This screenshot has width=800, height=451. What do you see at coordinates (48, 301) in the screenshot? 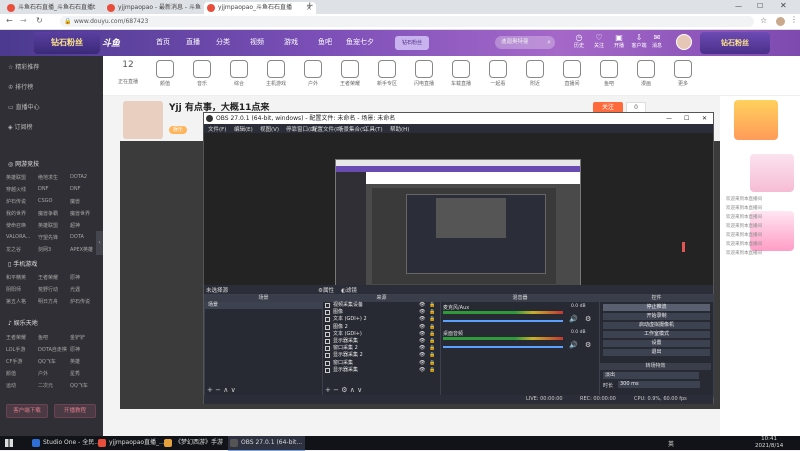
I see `sidebar-grid-item: 明日方舟` at bounding box center [48, 301].